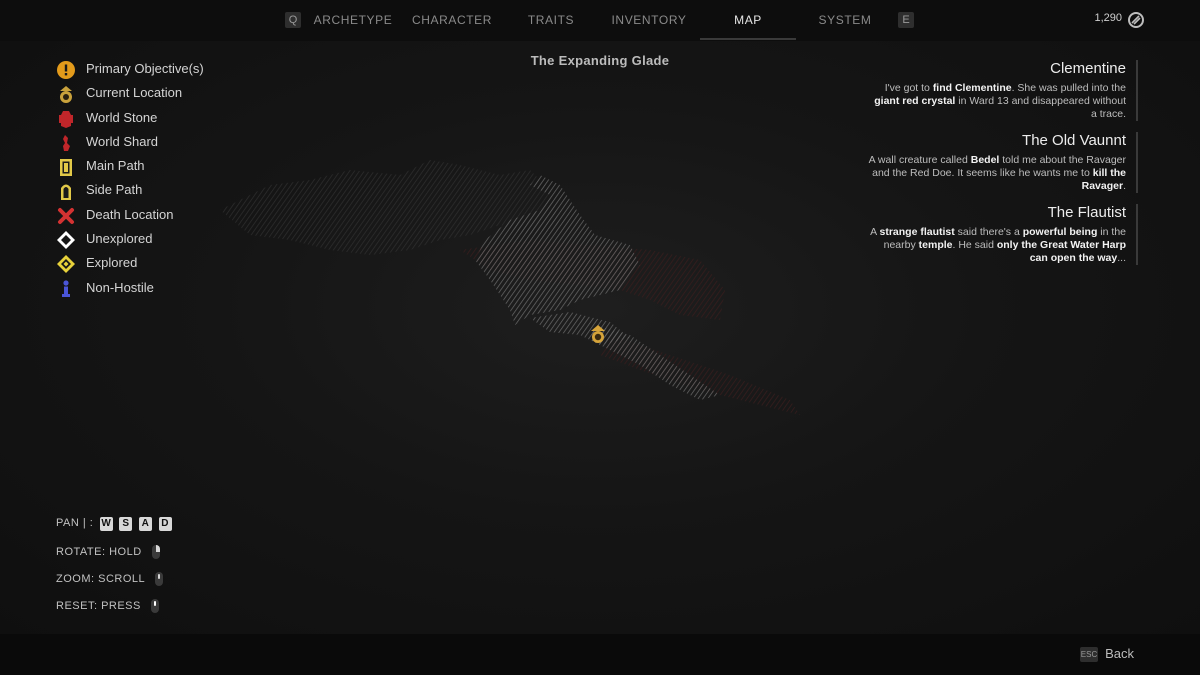 The width and height of the screenshot is (1200, 675). What do you see at coordinates (1108, 18) in the screenshot?
I see `currency-amount: 1,290` at bounding box center [1108, 18].